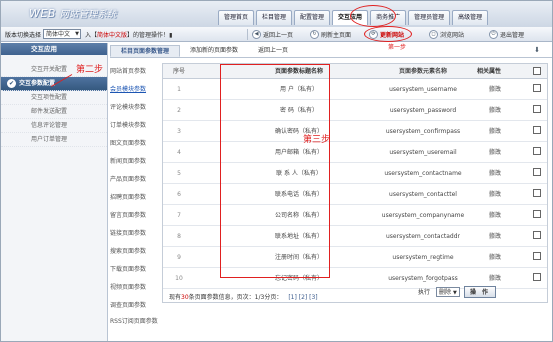 The width and height of the screenshot is (553, 342). I want to click on step1-label: 第一步, so click(397, 47).